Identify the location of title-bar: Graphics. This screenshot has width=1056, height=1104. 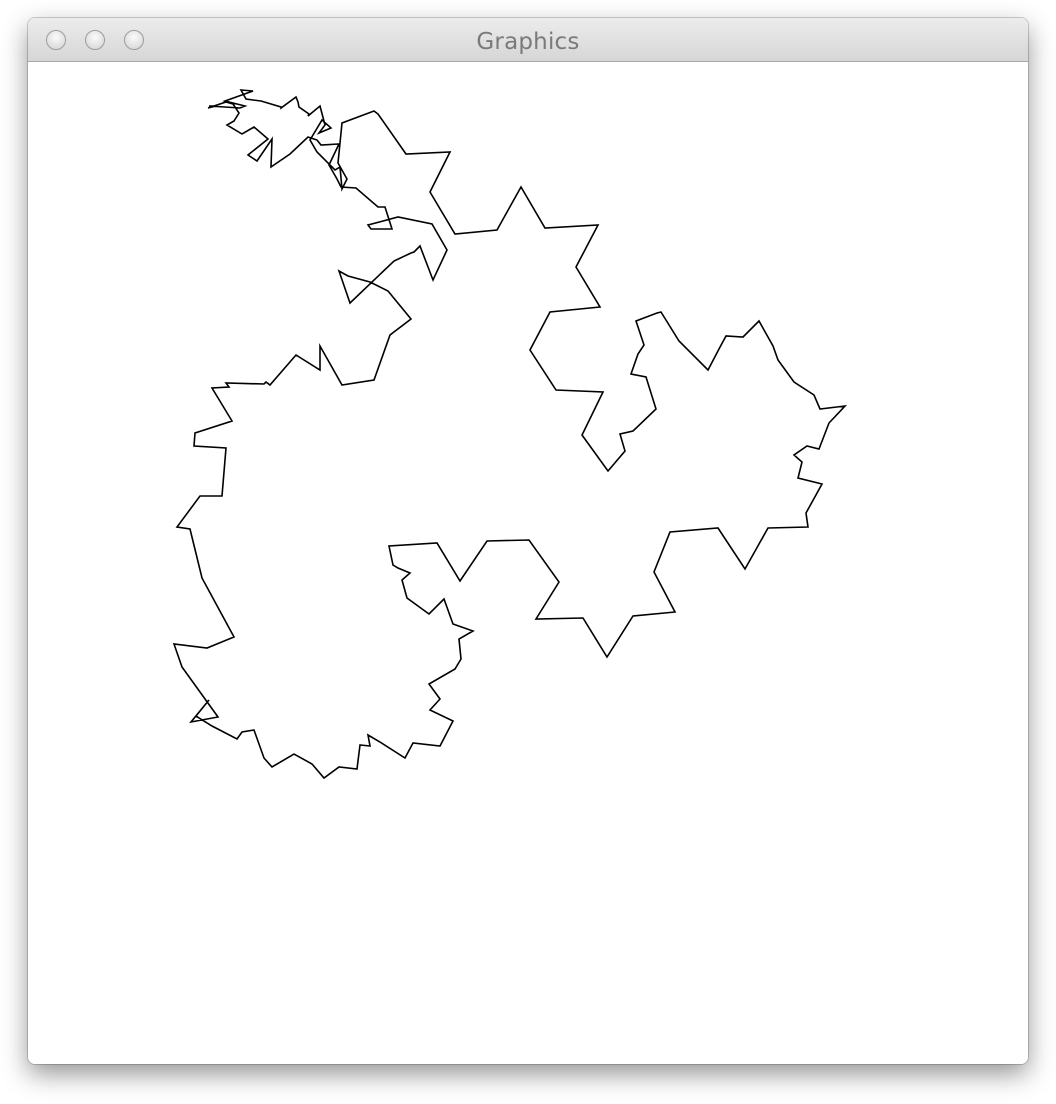
(528, 40).